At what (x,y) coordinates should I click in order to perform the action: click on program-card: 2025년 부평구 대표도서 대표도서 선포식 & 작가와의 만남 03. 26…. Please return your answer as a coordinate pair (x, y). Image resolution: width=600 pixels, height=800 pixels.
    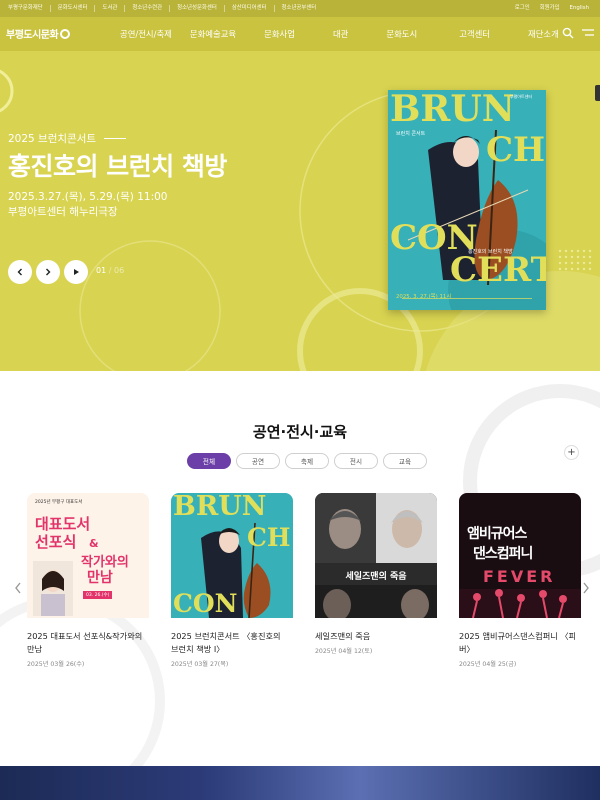
    Looking at the image, I should click on (88, 580).